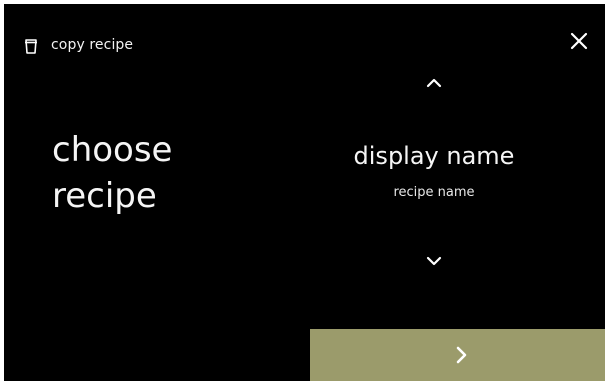 This screenshot has height=383, width=607. I want to click on chevron-down-icon, so click(434, 261).